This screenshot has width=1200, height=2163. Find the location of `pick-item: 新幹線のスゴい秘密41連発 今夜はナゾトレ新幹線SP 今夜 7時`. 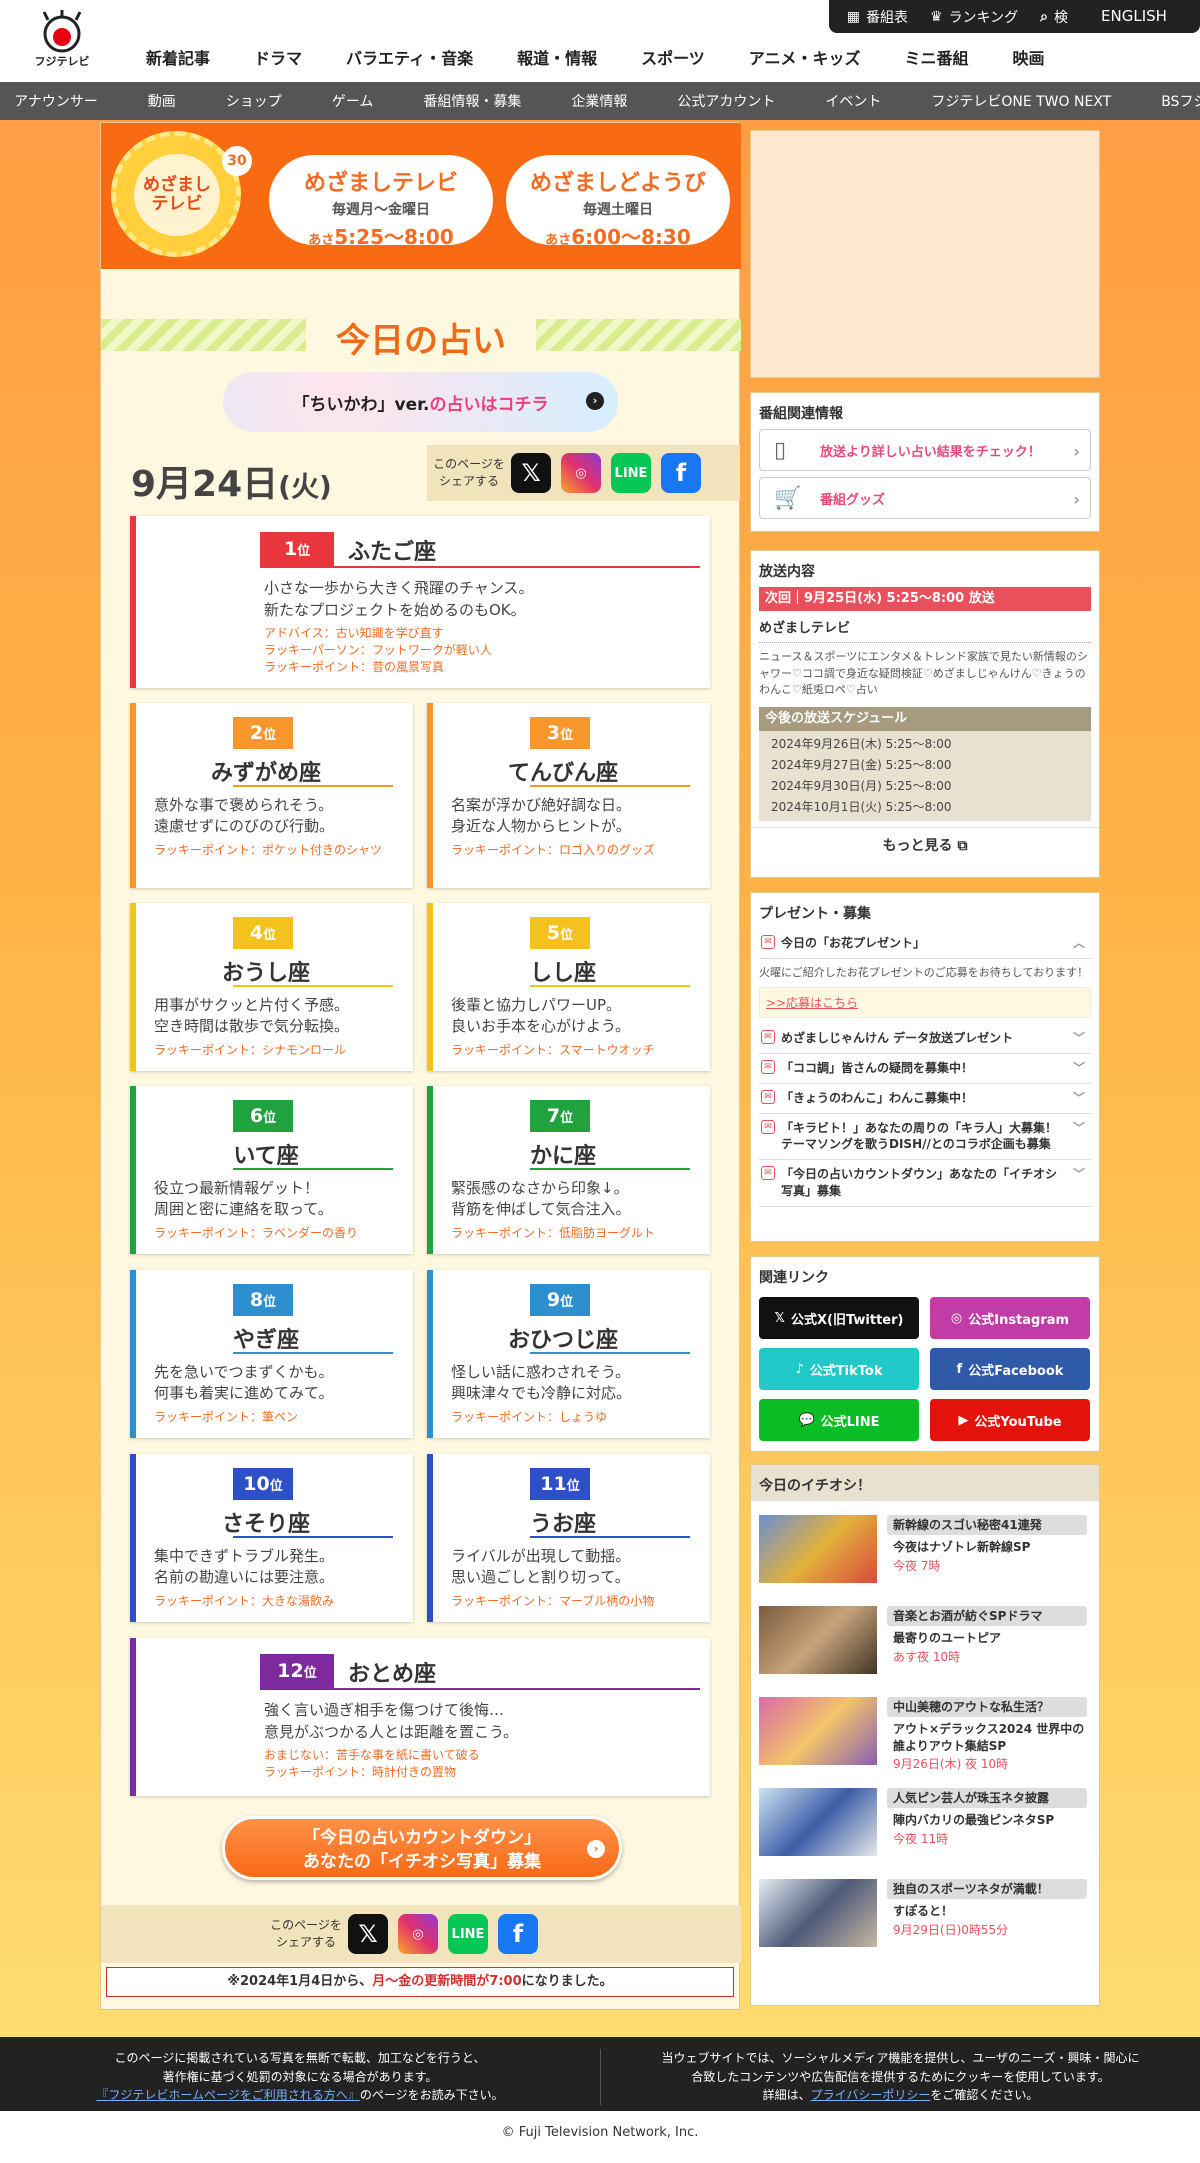

pick-item: 新幹線のスゴい秘密41連発 今夜はナゾトレ新幹線SP 今夜 7時 is located at coordinates (925, 1560).